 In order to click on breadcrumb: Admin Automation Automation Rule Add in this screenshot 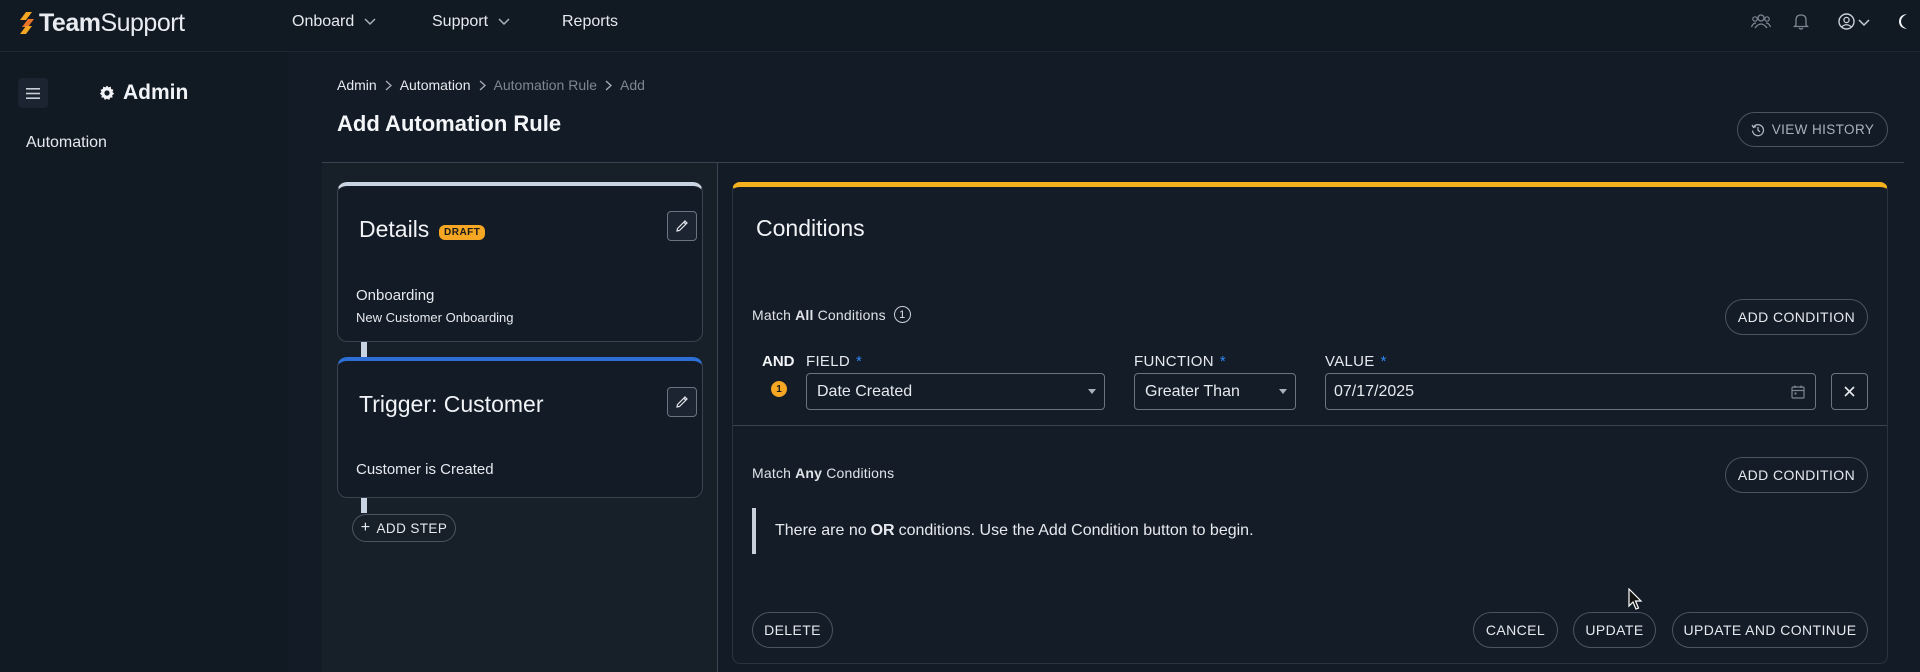, I will do `click(491, 85)`.